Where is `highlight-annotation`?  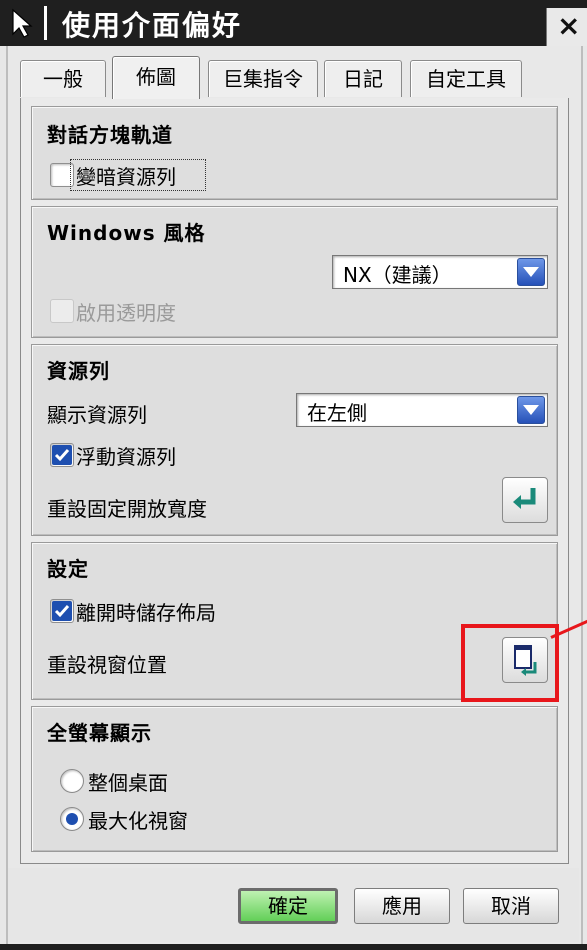
highlight-annotation is located at coordinates (510, 663).